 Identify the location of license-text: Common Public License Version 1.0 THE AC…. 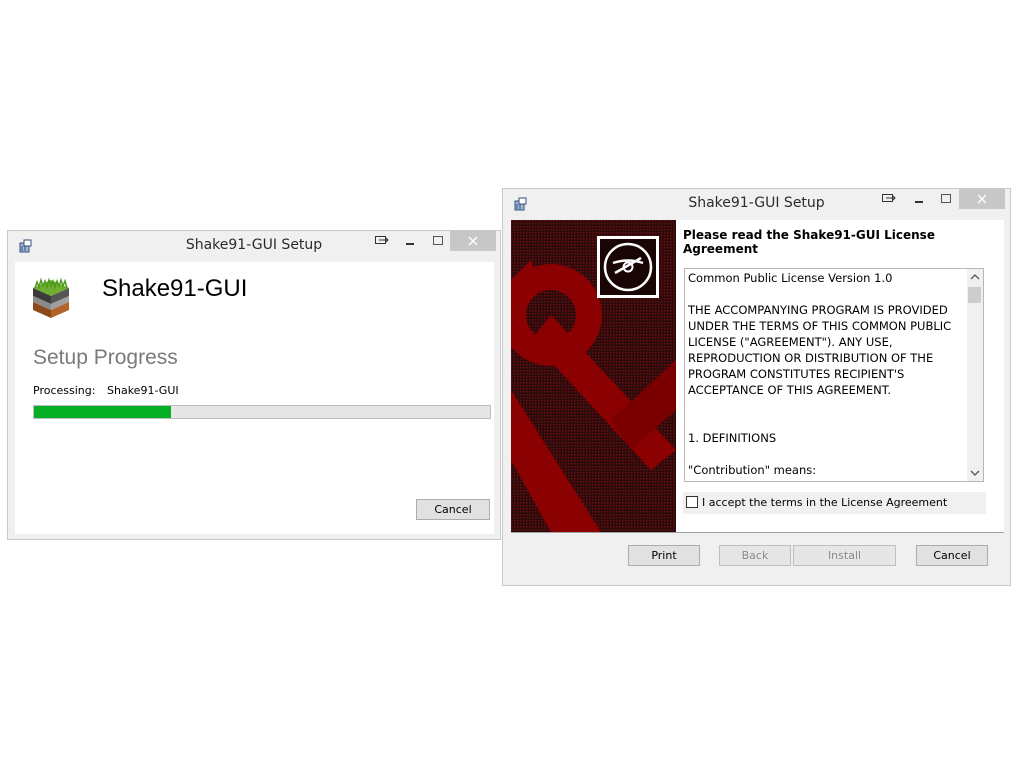
(820, 374).